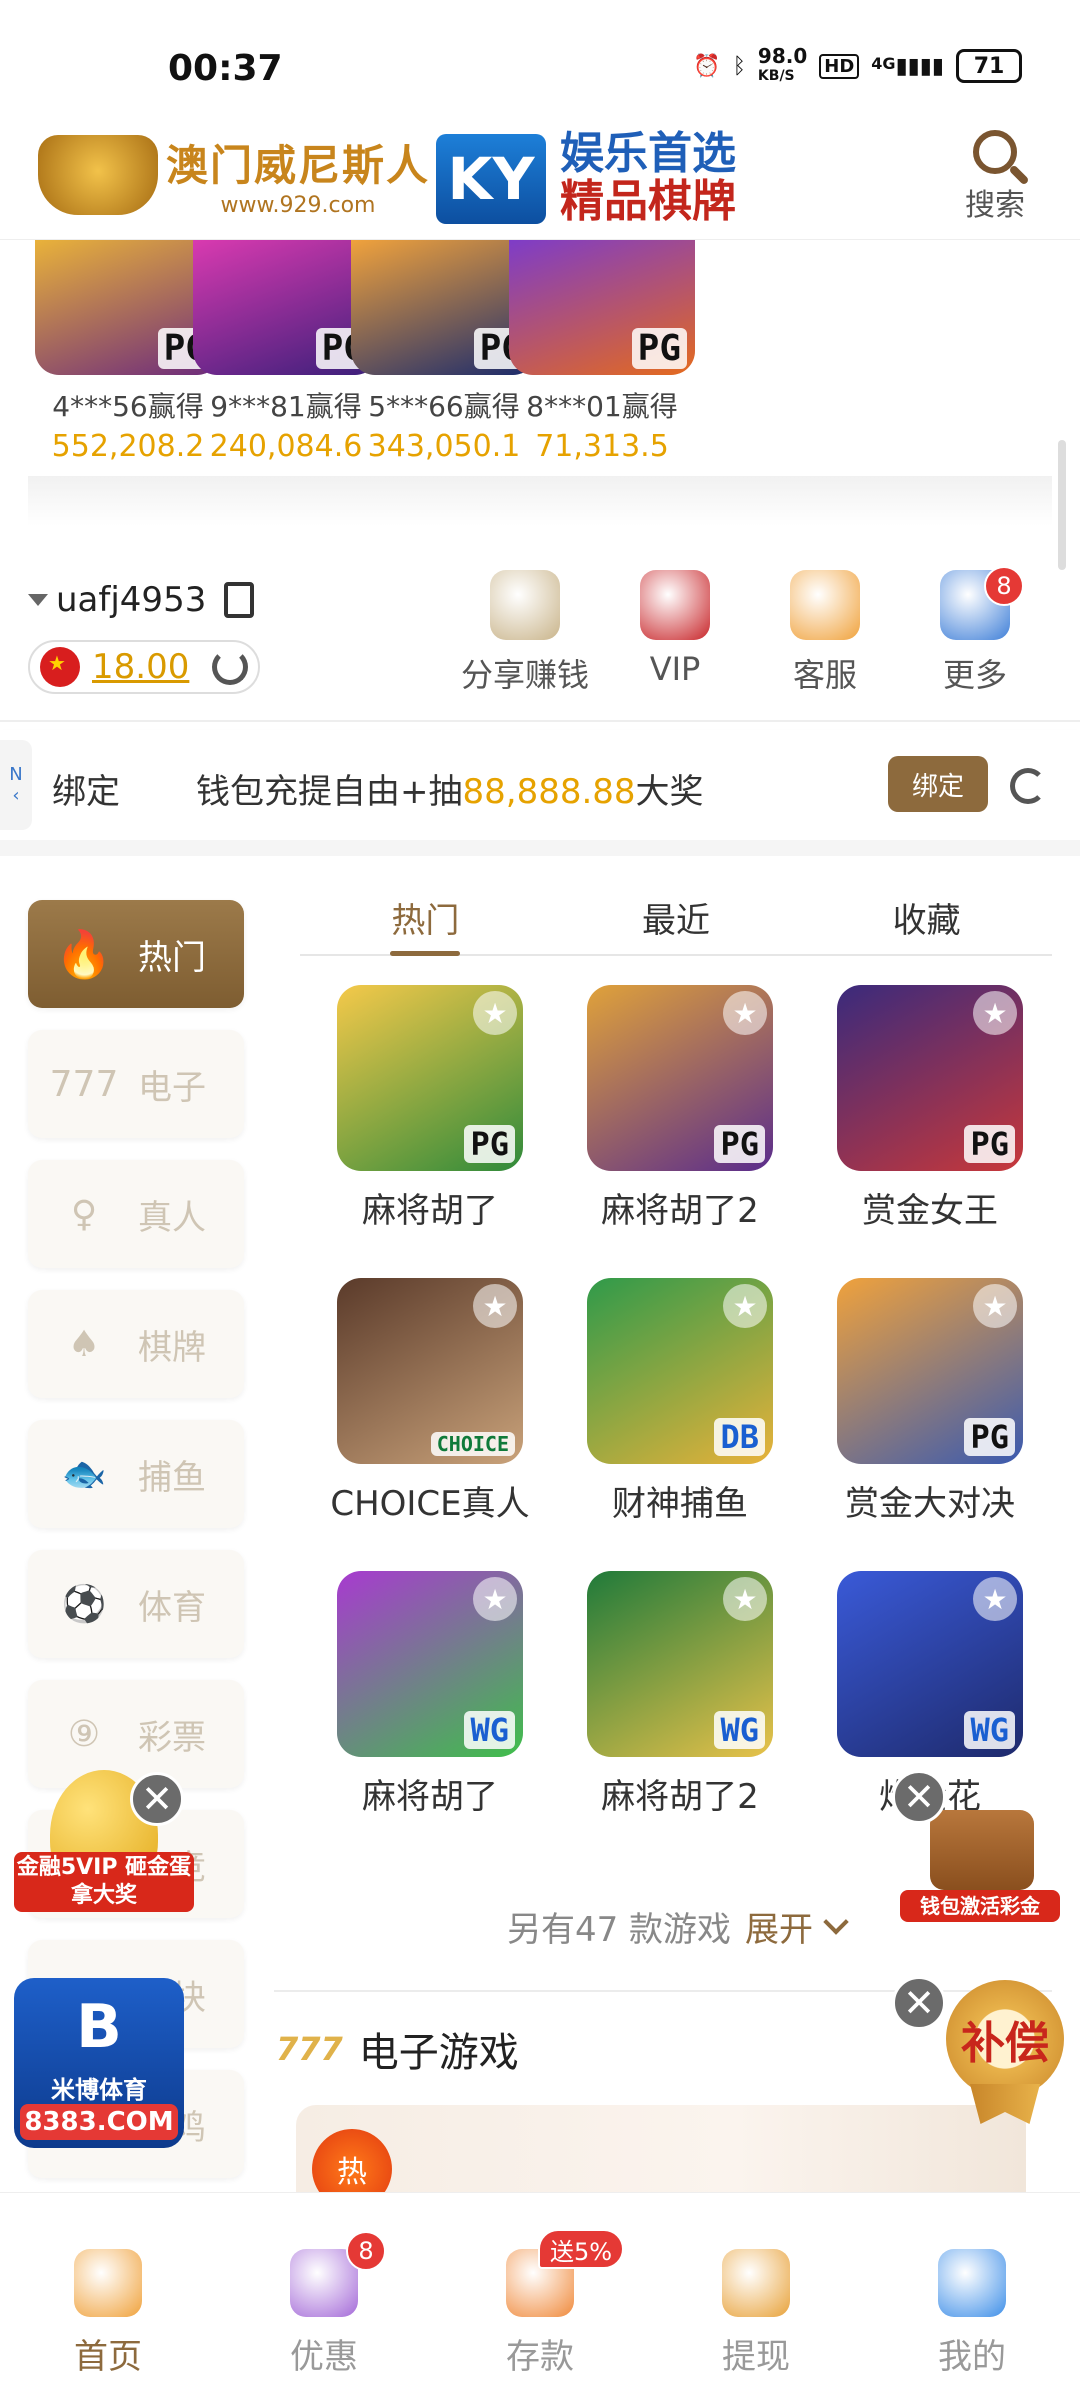  What do you see at coordinates (675, 635) in the screenshot?
I see `quick-action-vip-diamond: VIP` at bounding box center [675, 635].